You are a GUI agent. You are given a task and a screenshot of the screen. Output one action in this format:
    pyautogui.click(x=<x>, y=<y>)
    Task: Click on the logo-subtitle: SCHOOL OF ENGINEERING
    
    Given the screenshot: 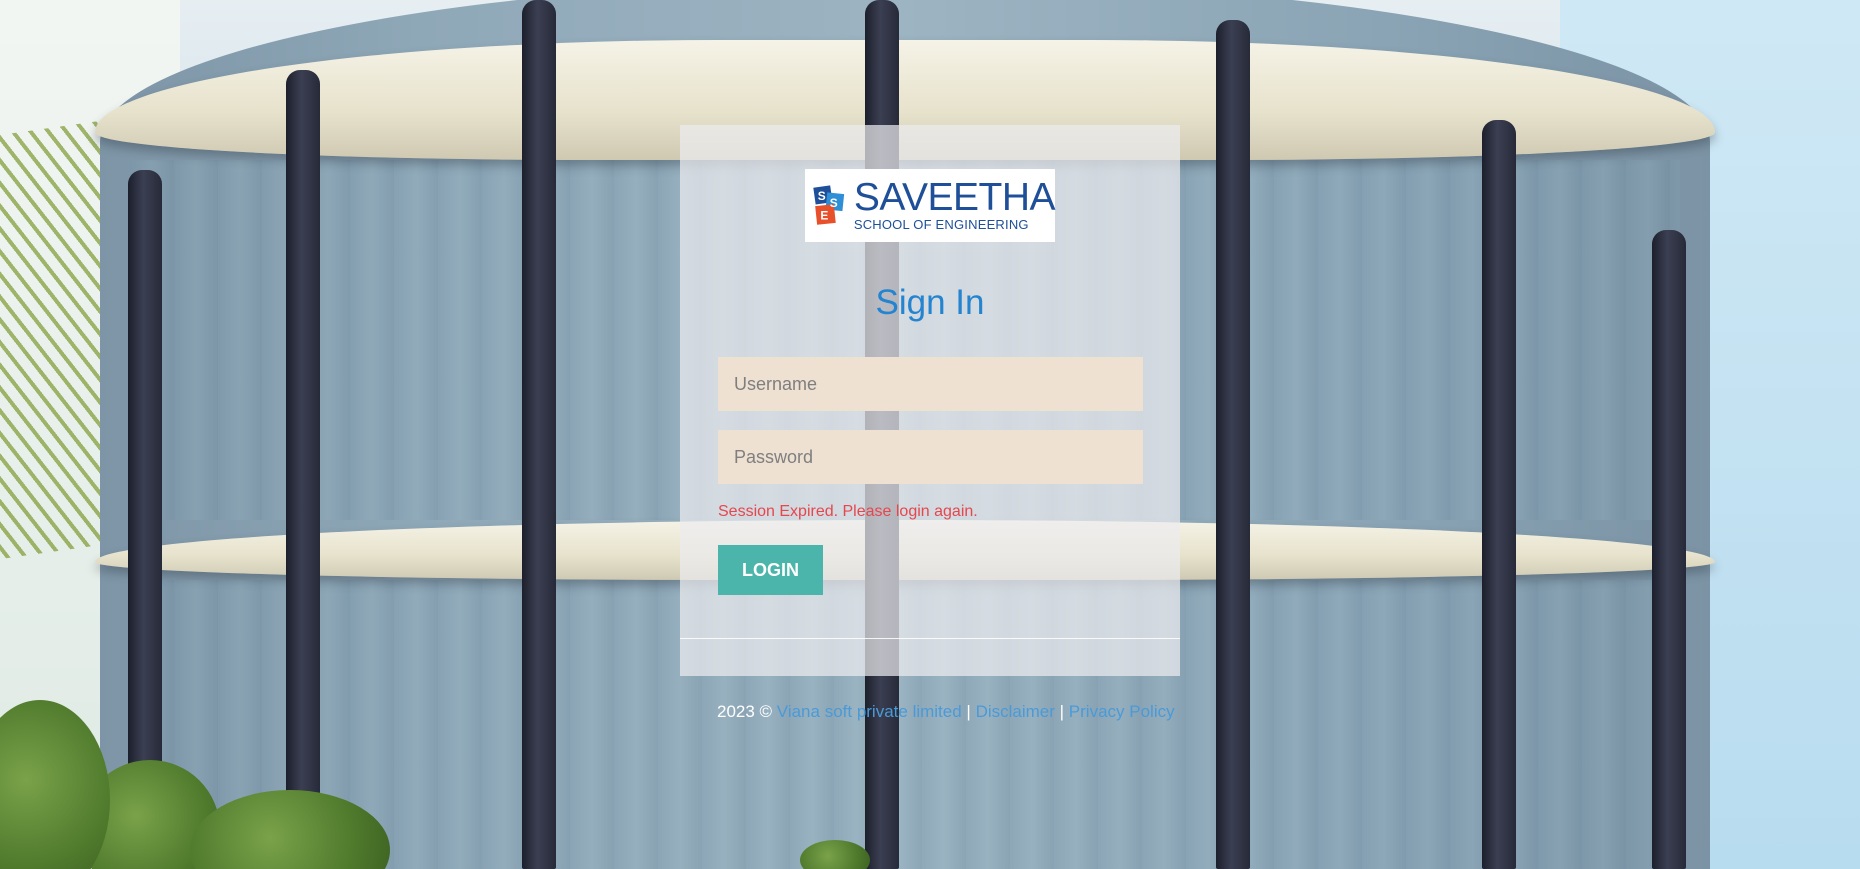 What is the action you would take?
    pyautogui.click(x=941, y=224)
    